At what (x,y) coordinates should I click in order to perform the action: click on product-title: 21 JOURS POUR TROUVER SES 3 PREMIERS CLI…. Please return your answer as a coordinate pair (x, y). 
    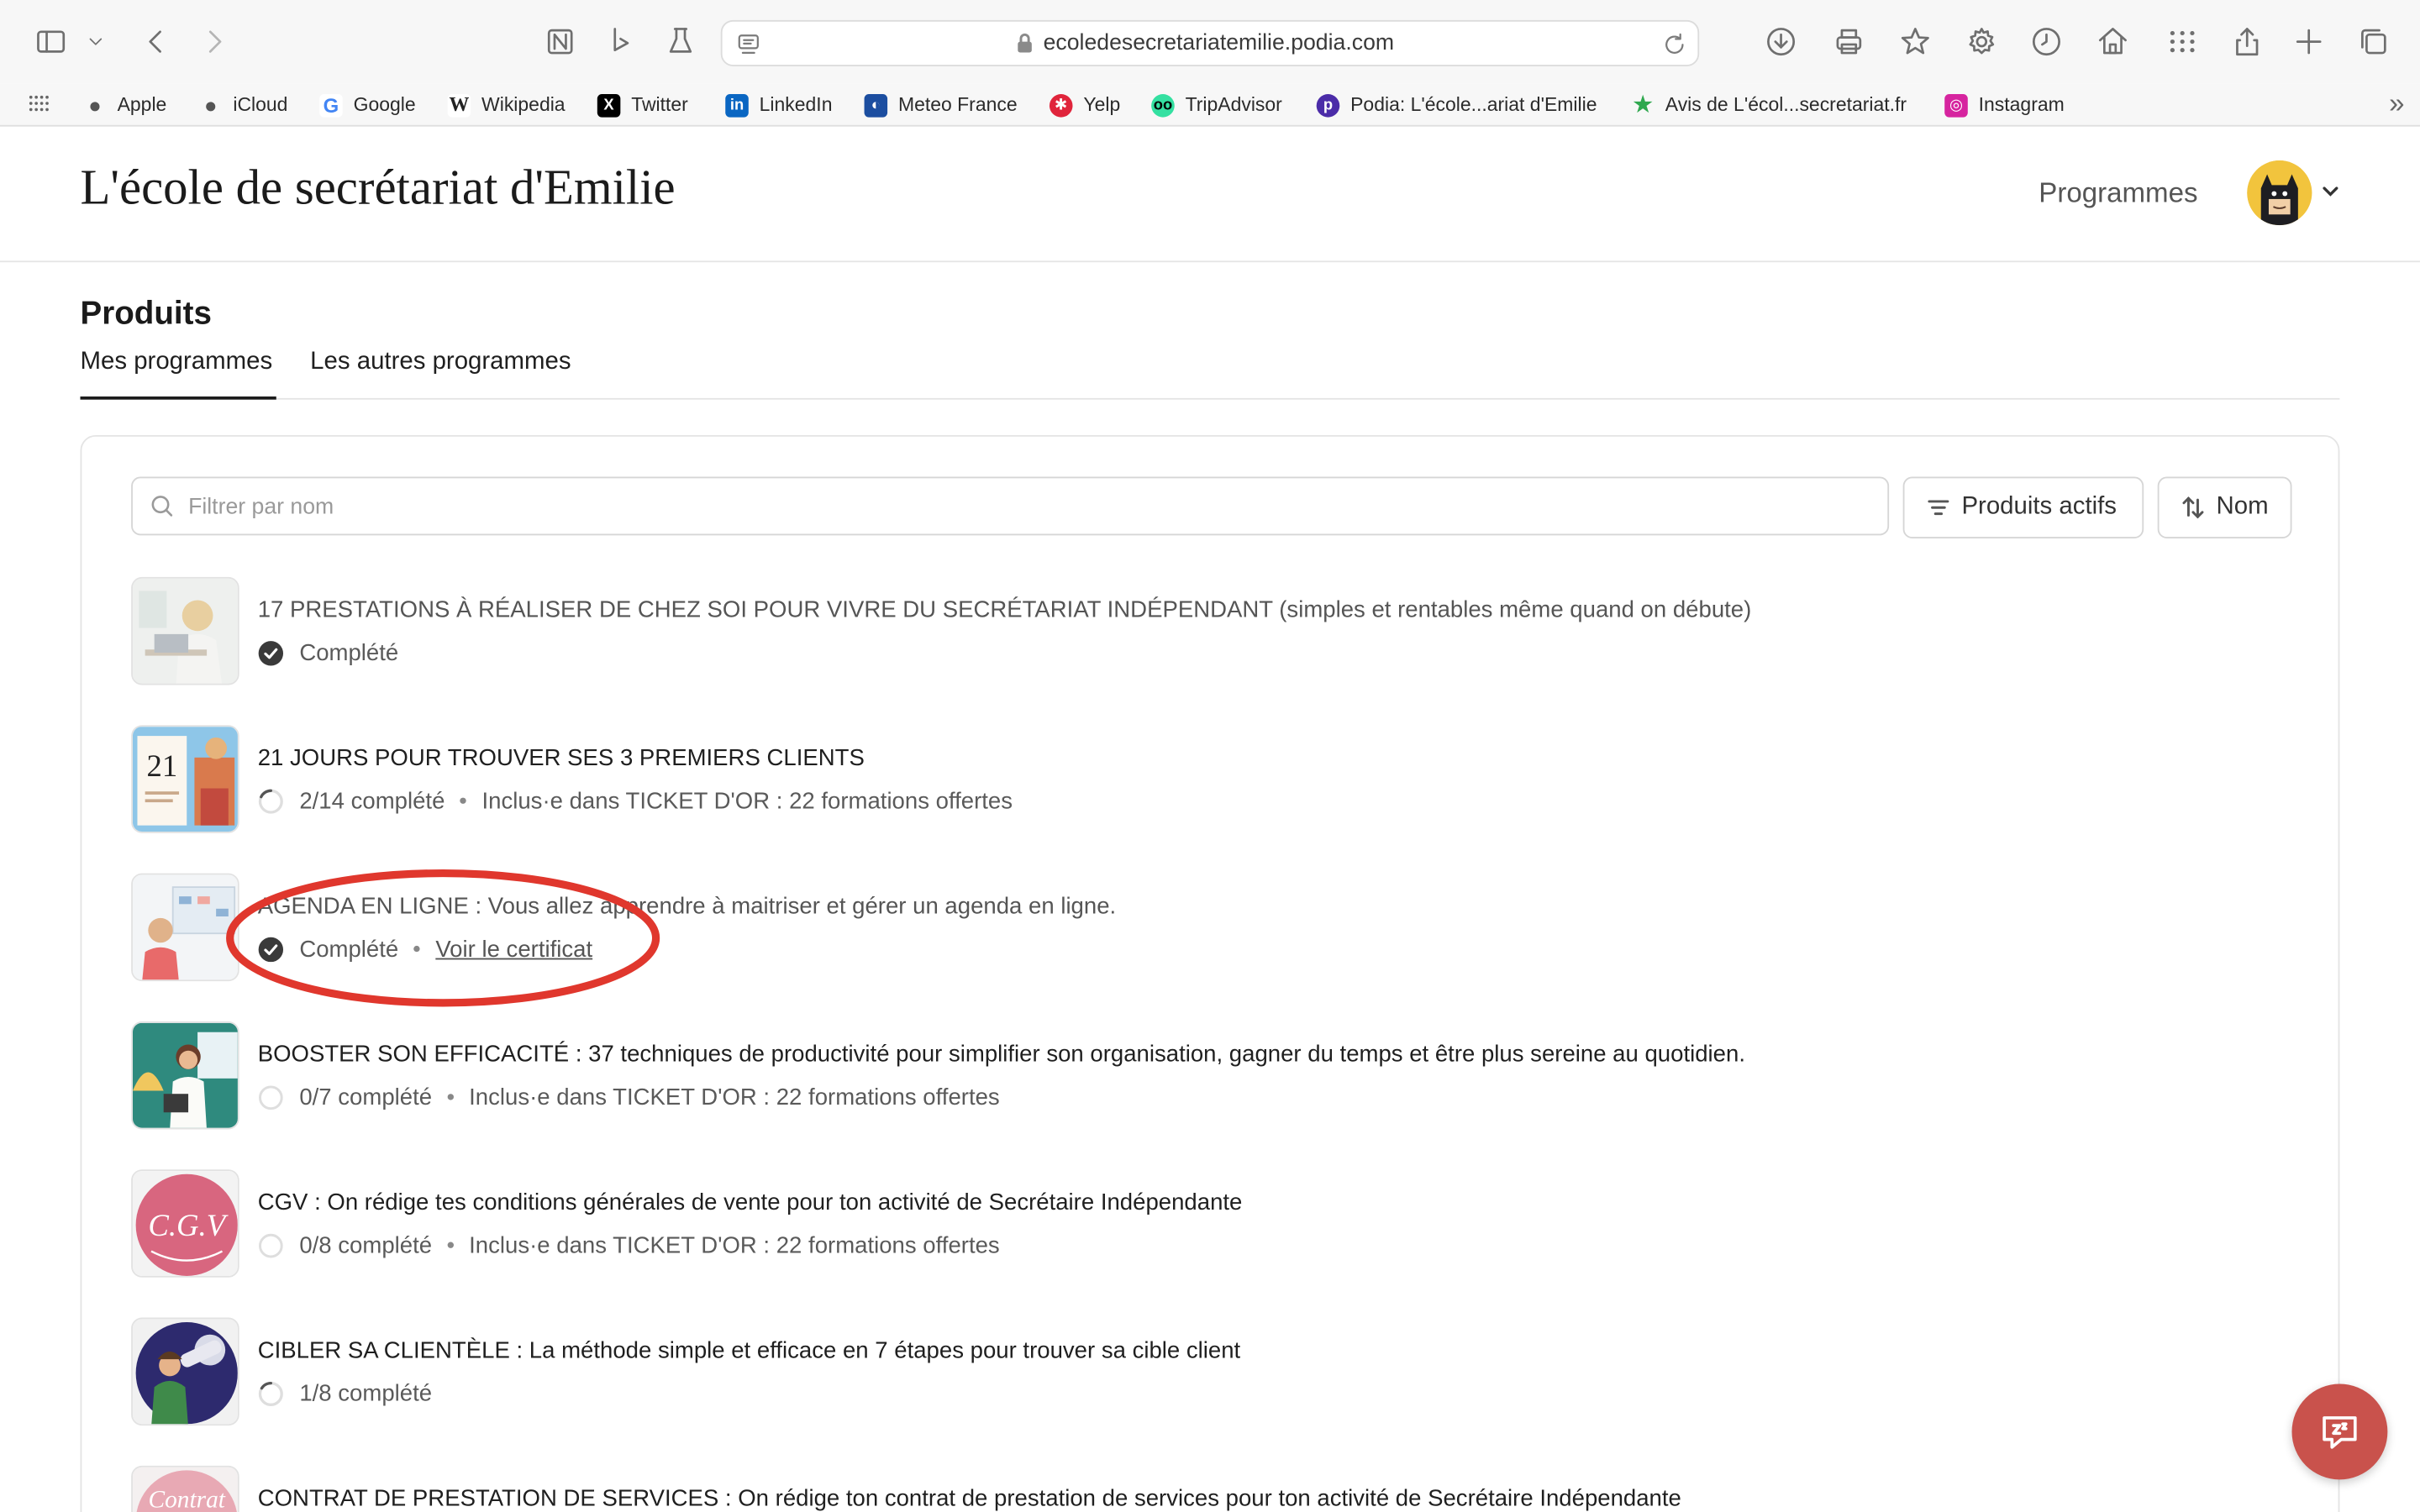
    Looking at the image, I should click on (561, 758).